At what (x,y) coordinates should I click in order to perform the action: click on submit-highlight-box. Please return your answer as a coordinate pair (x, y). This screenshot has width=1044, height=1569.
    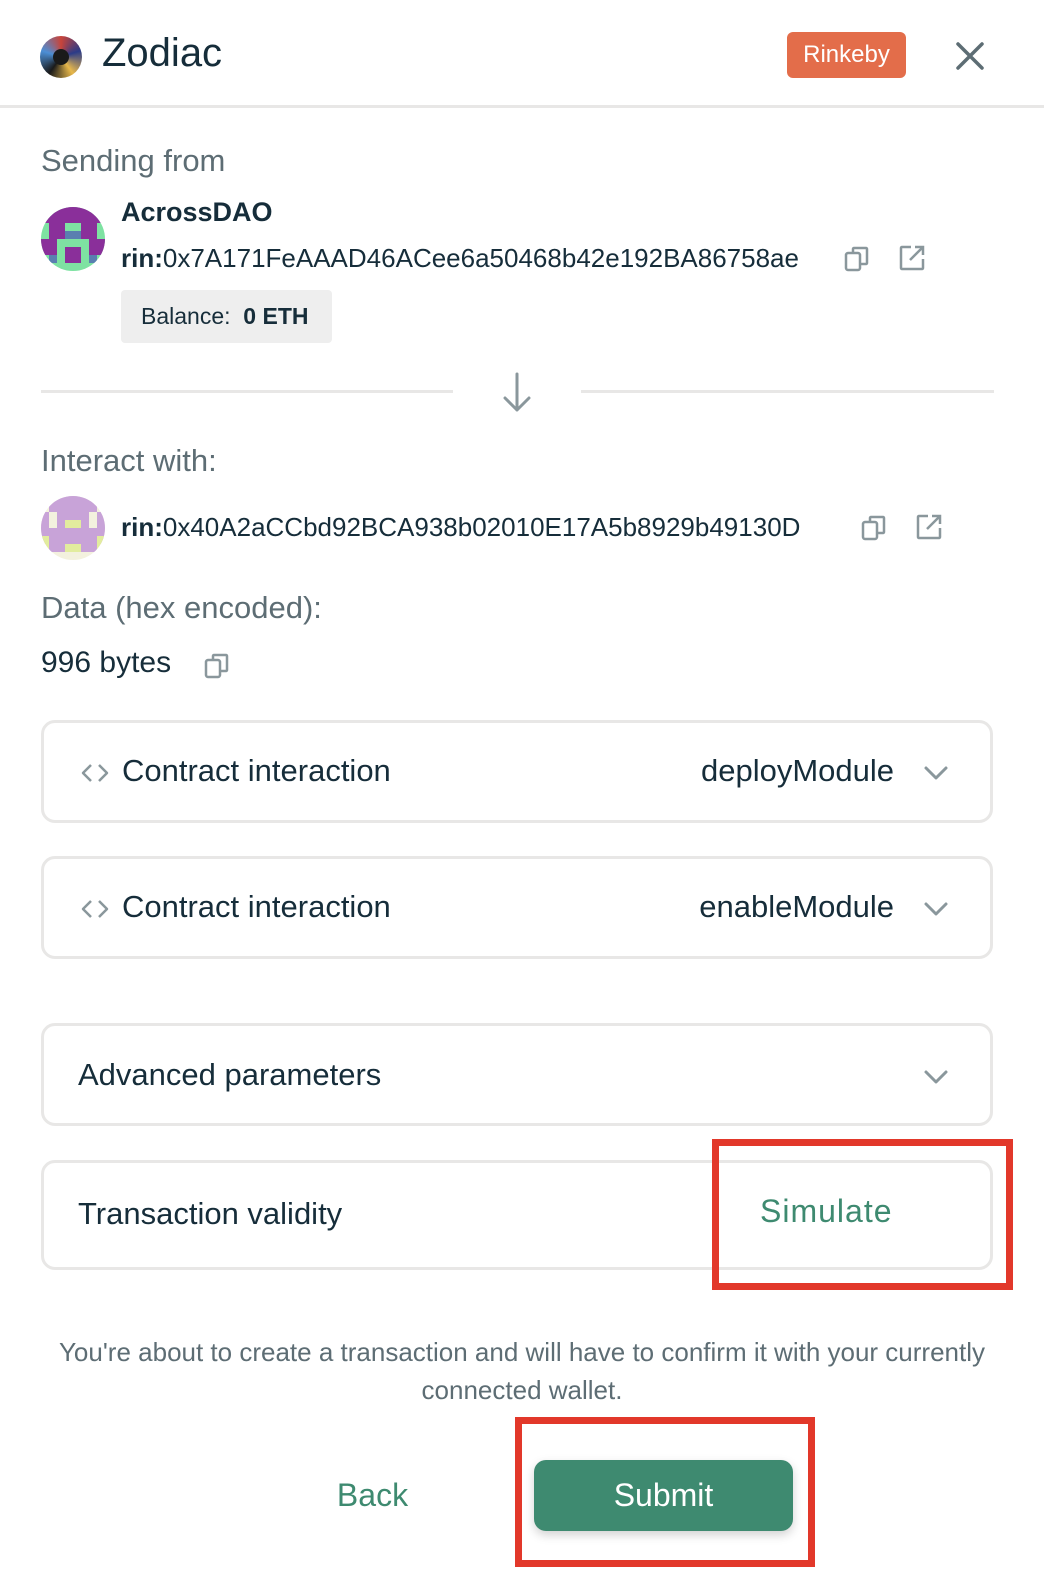
    Looking at the image, I should click on (665, 1492).